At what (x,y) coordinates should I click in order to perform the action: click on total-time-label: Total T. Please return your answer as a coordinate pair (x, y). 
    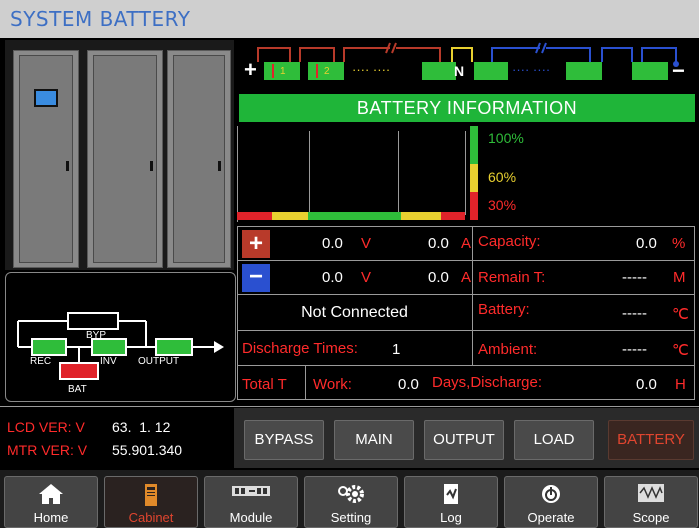
    Looking at the image, I should click on (264, 384).